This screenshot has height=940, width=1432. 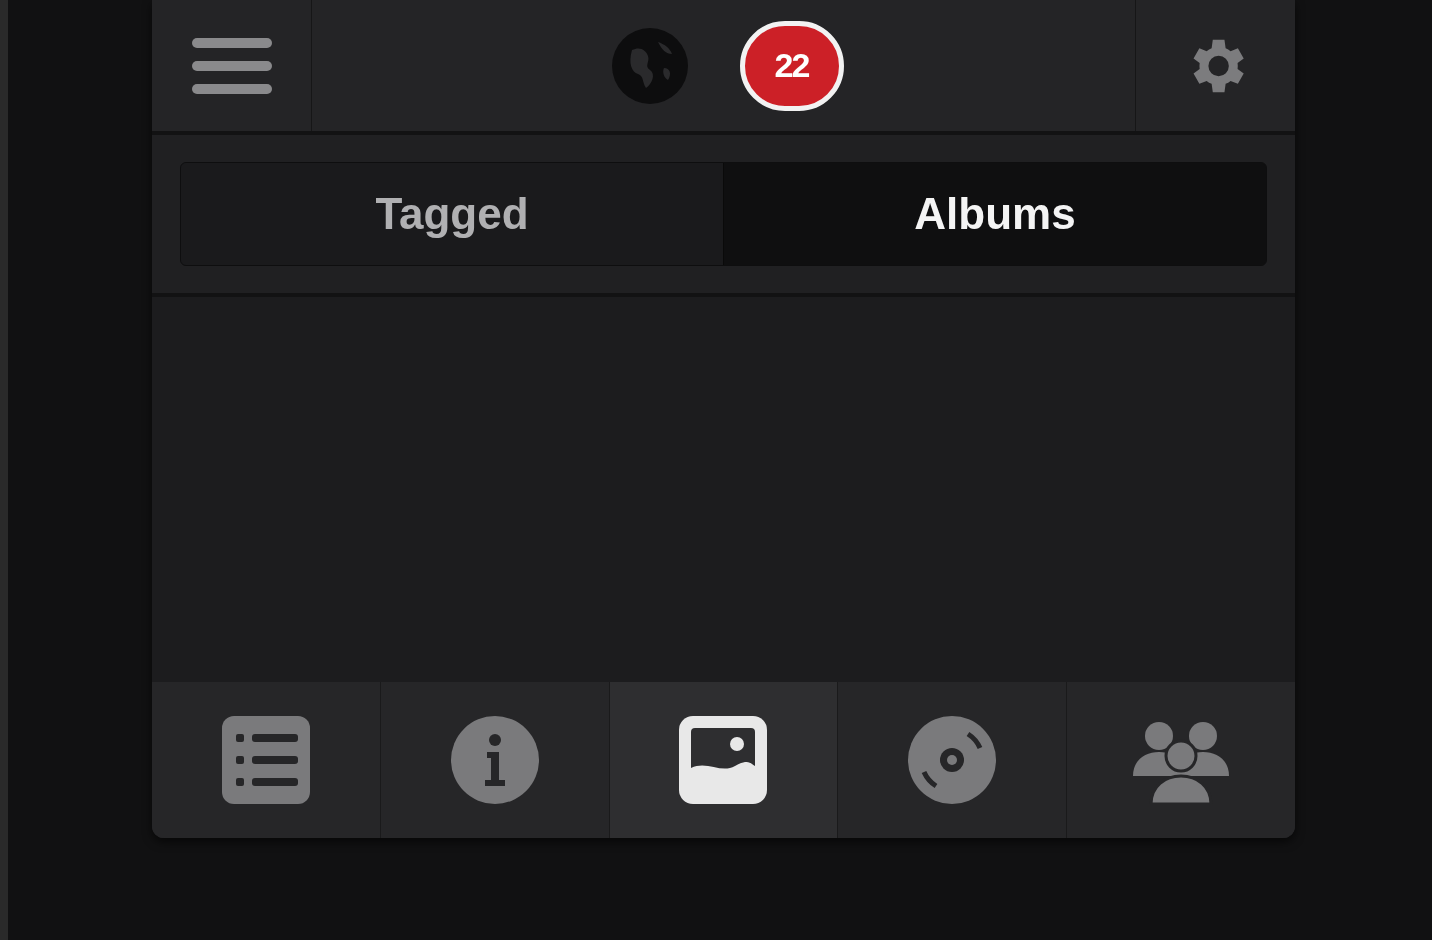 What do you see at coordinates (231, 65) in the screenshot?
I see `menu-icon` at bounding box center [231, 65].